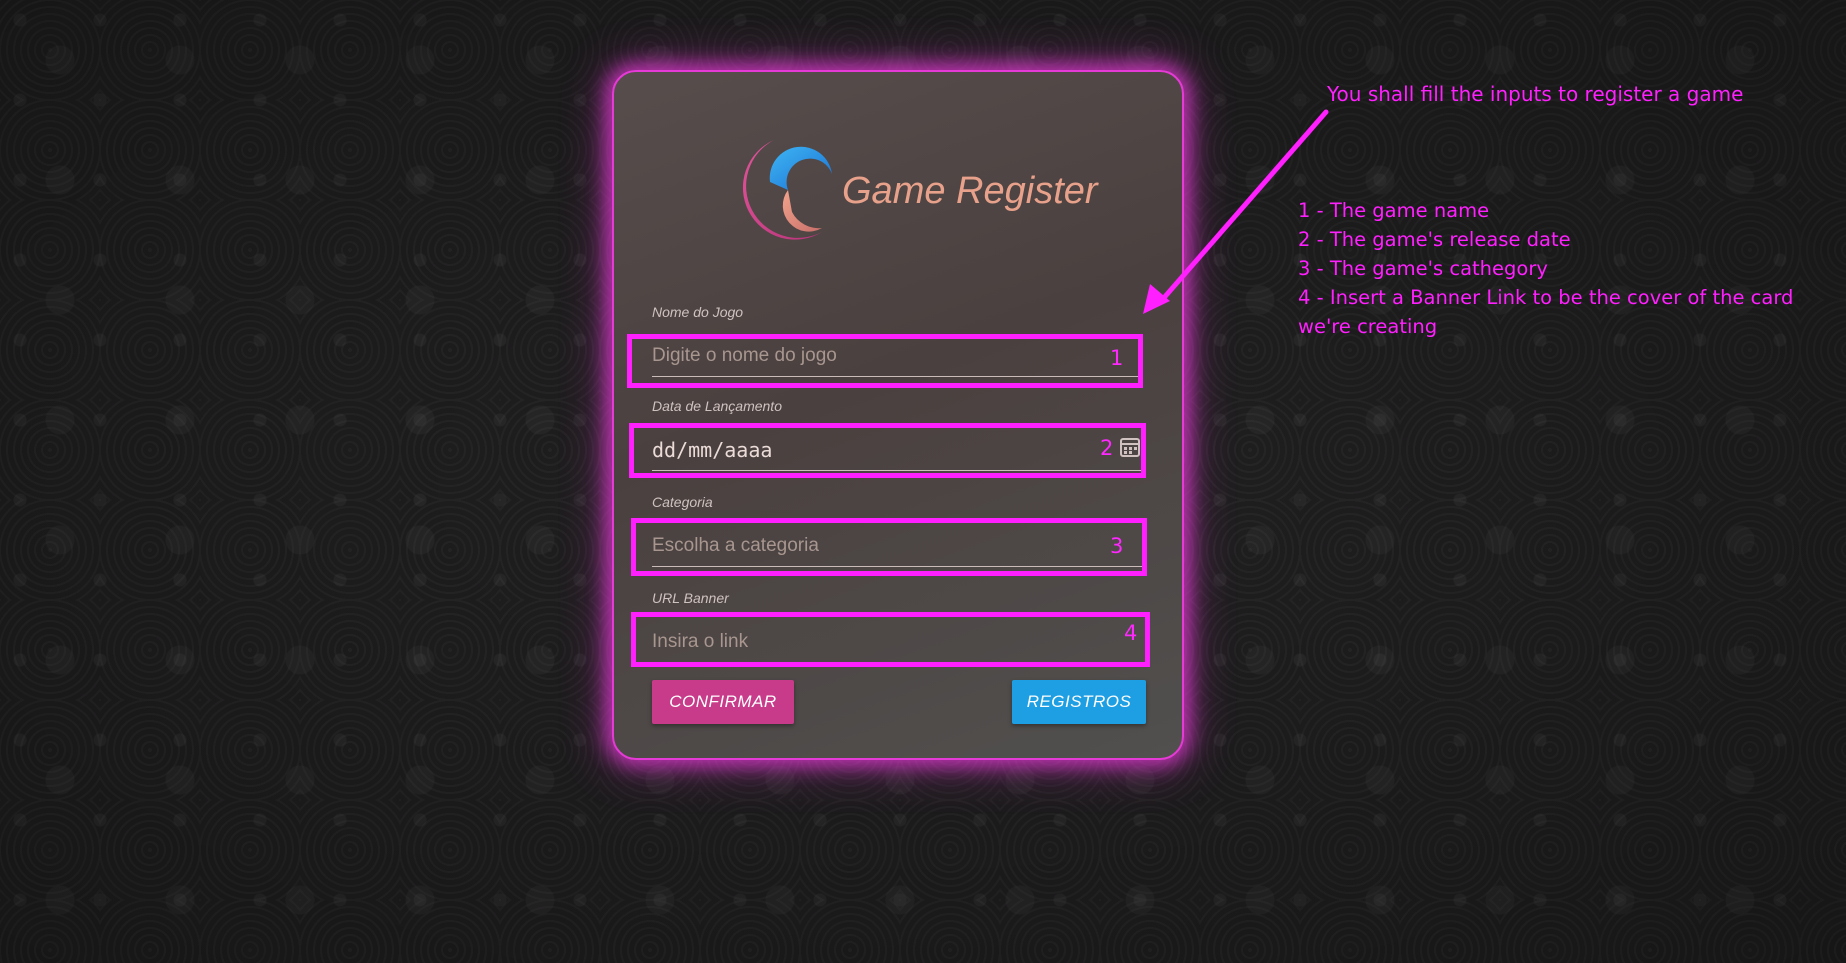 Image resolution: width=1846 pixels, height=963 pixels. Describe the element at coordinates (682, 502) in the screenshot. I see `category-label: Categoria` at that location.